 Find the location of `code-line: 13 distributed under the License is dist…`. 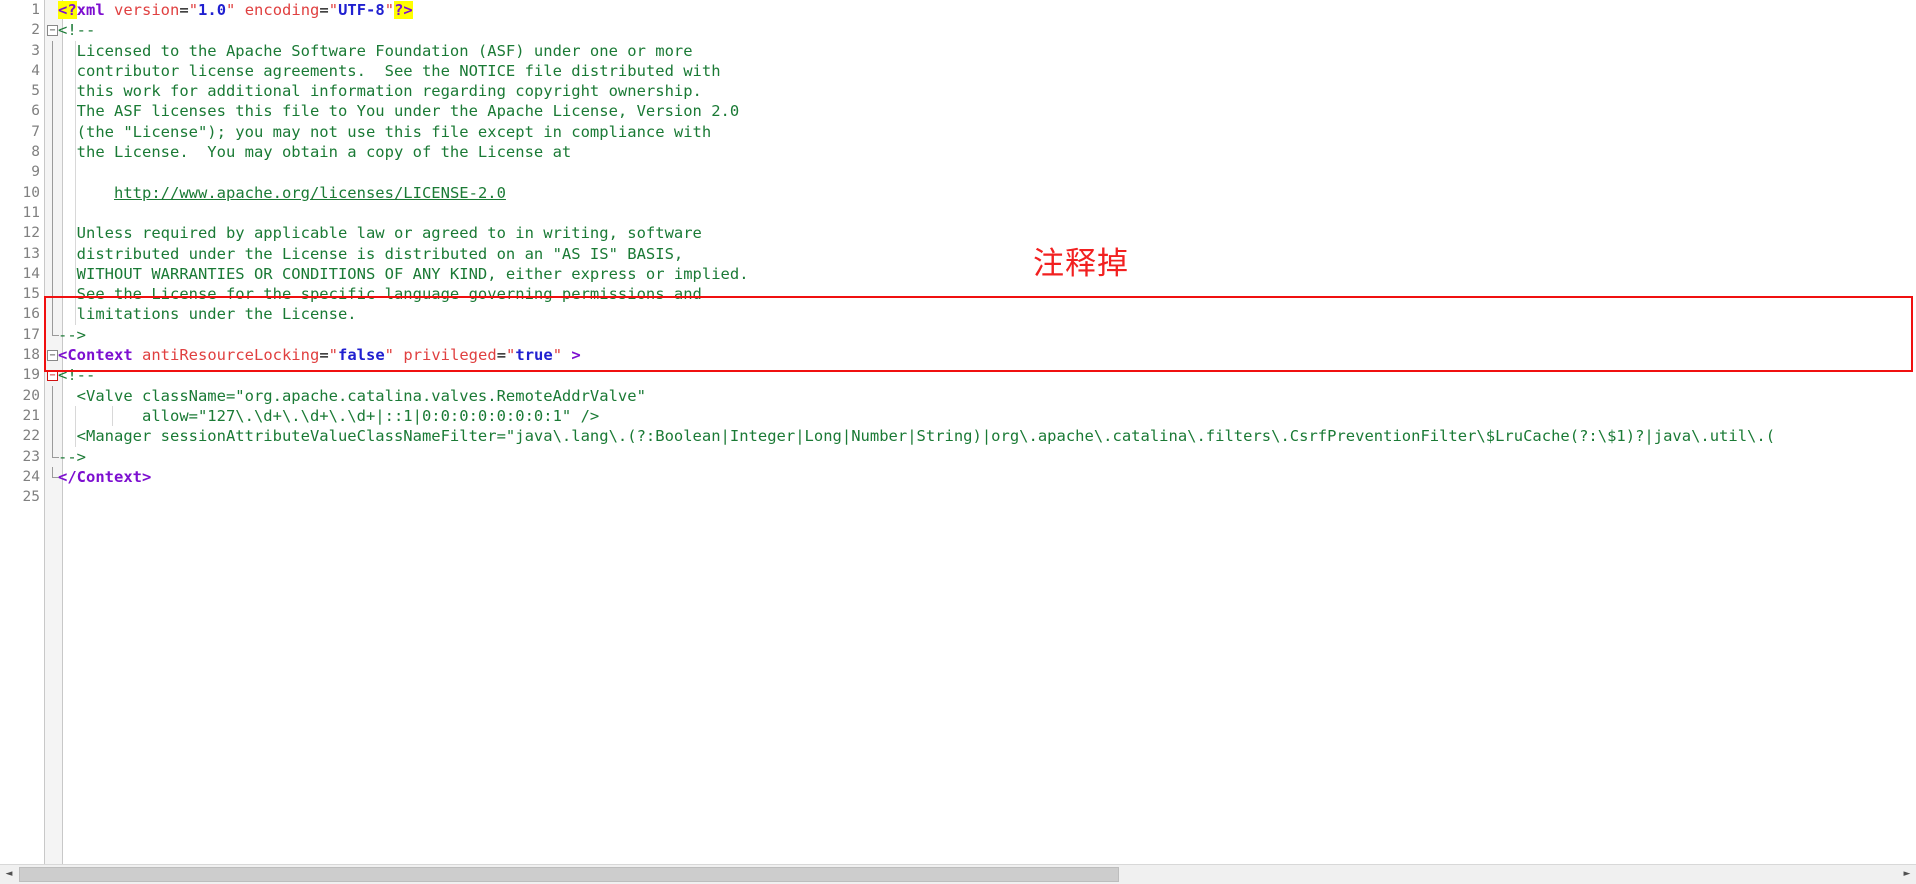

code-line: 13 distributed under the License is dist… is located at coordinates (958, 253).